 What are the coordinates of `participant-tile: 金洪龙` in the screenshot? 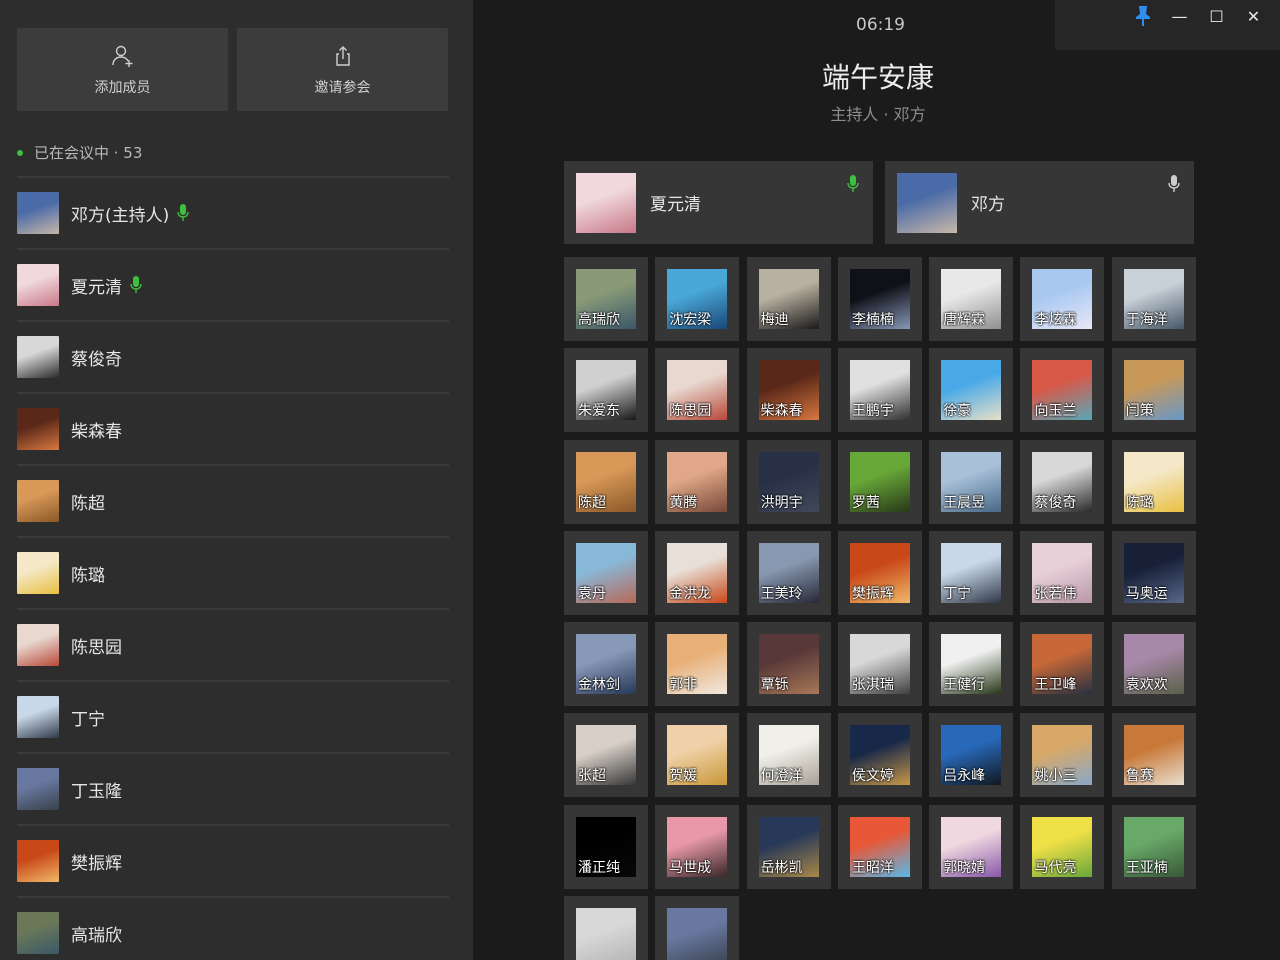 It's located at (697, 572).